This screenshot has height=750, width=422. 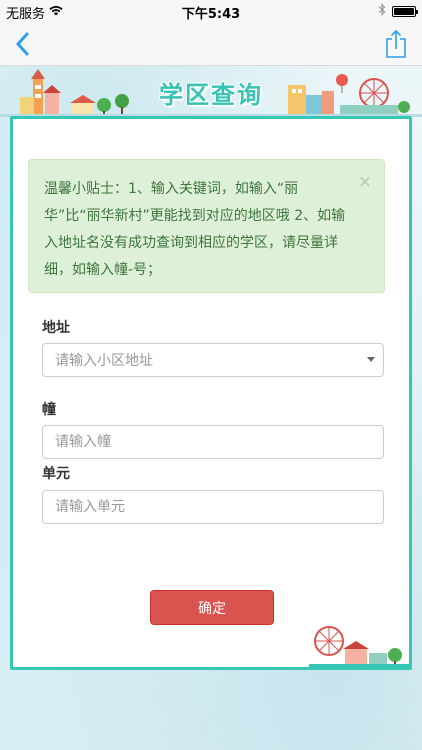 I want to click on unit-input, so click(x=213, y=507).